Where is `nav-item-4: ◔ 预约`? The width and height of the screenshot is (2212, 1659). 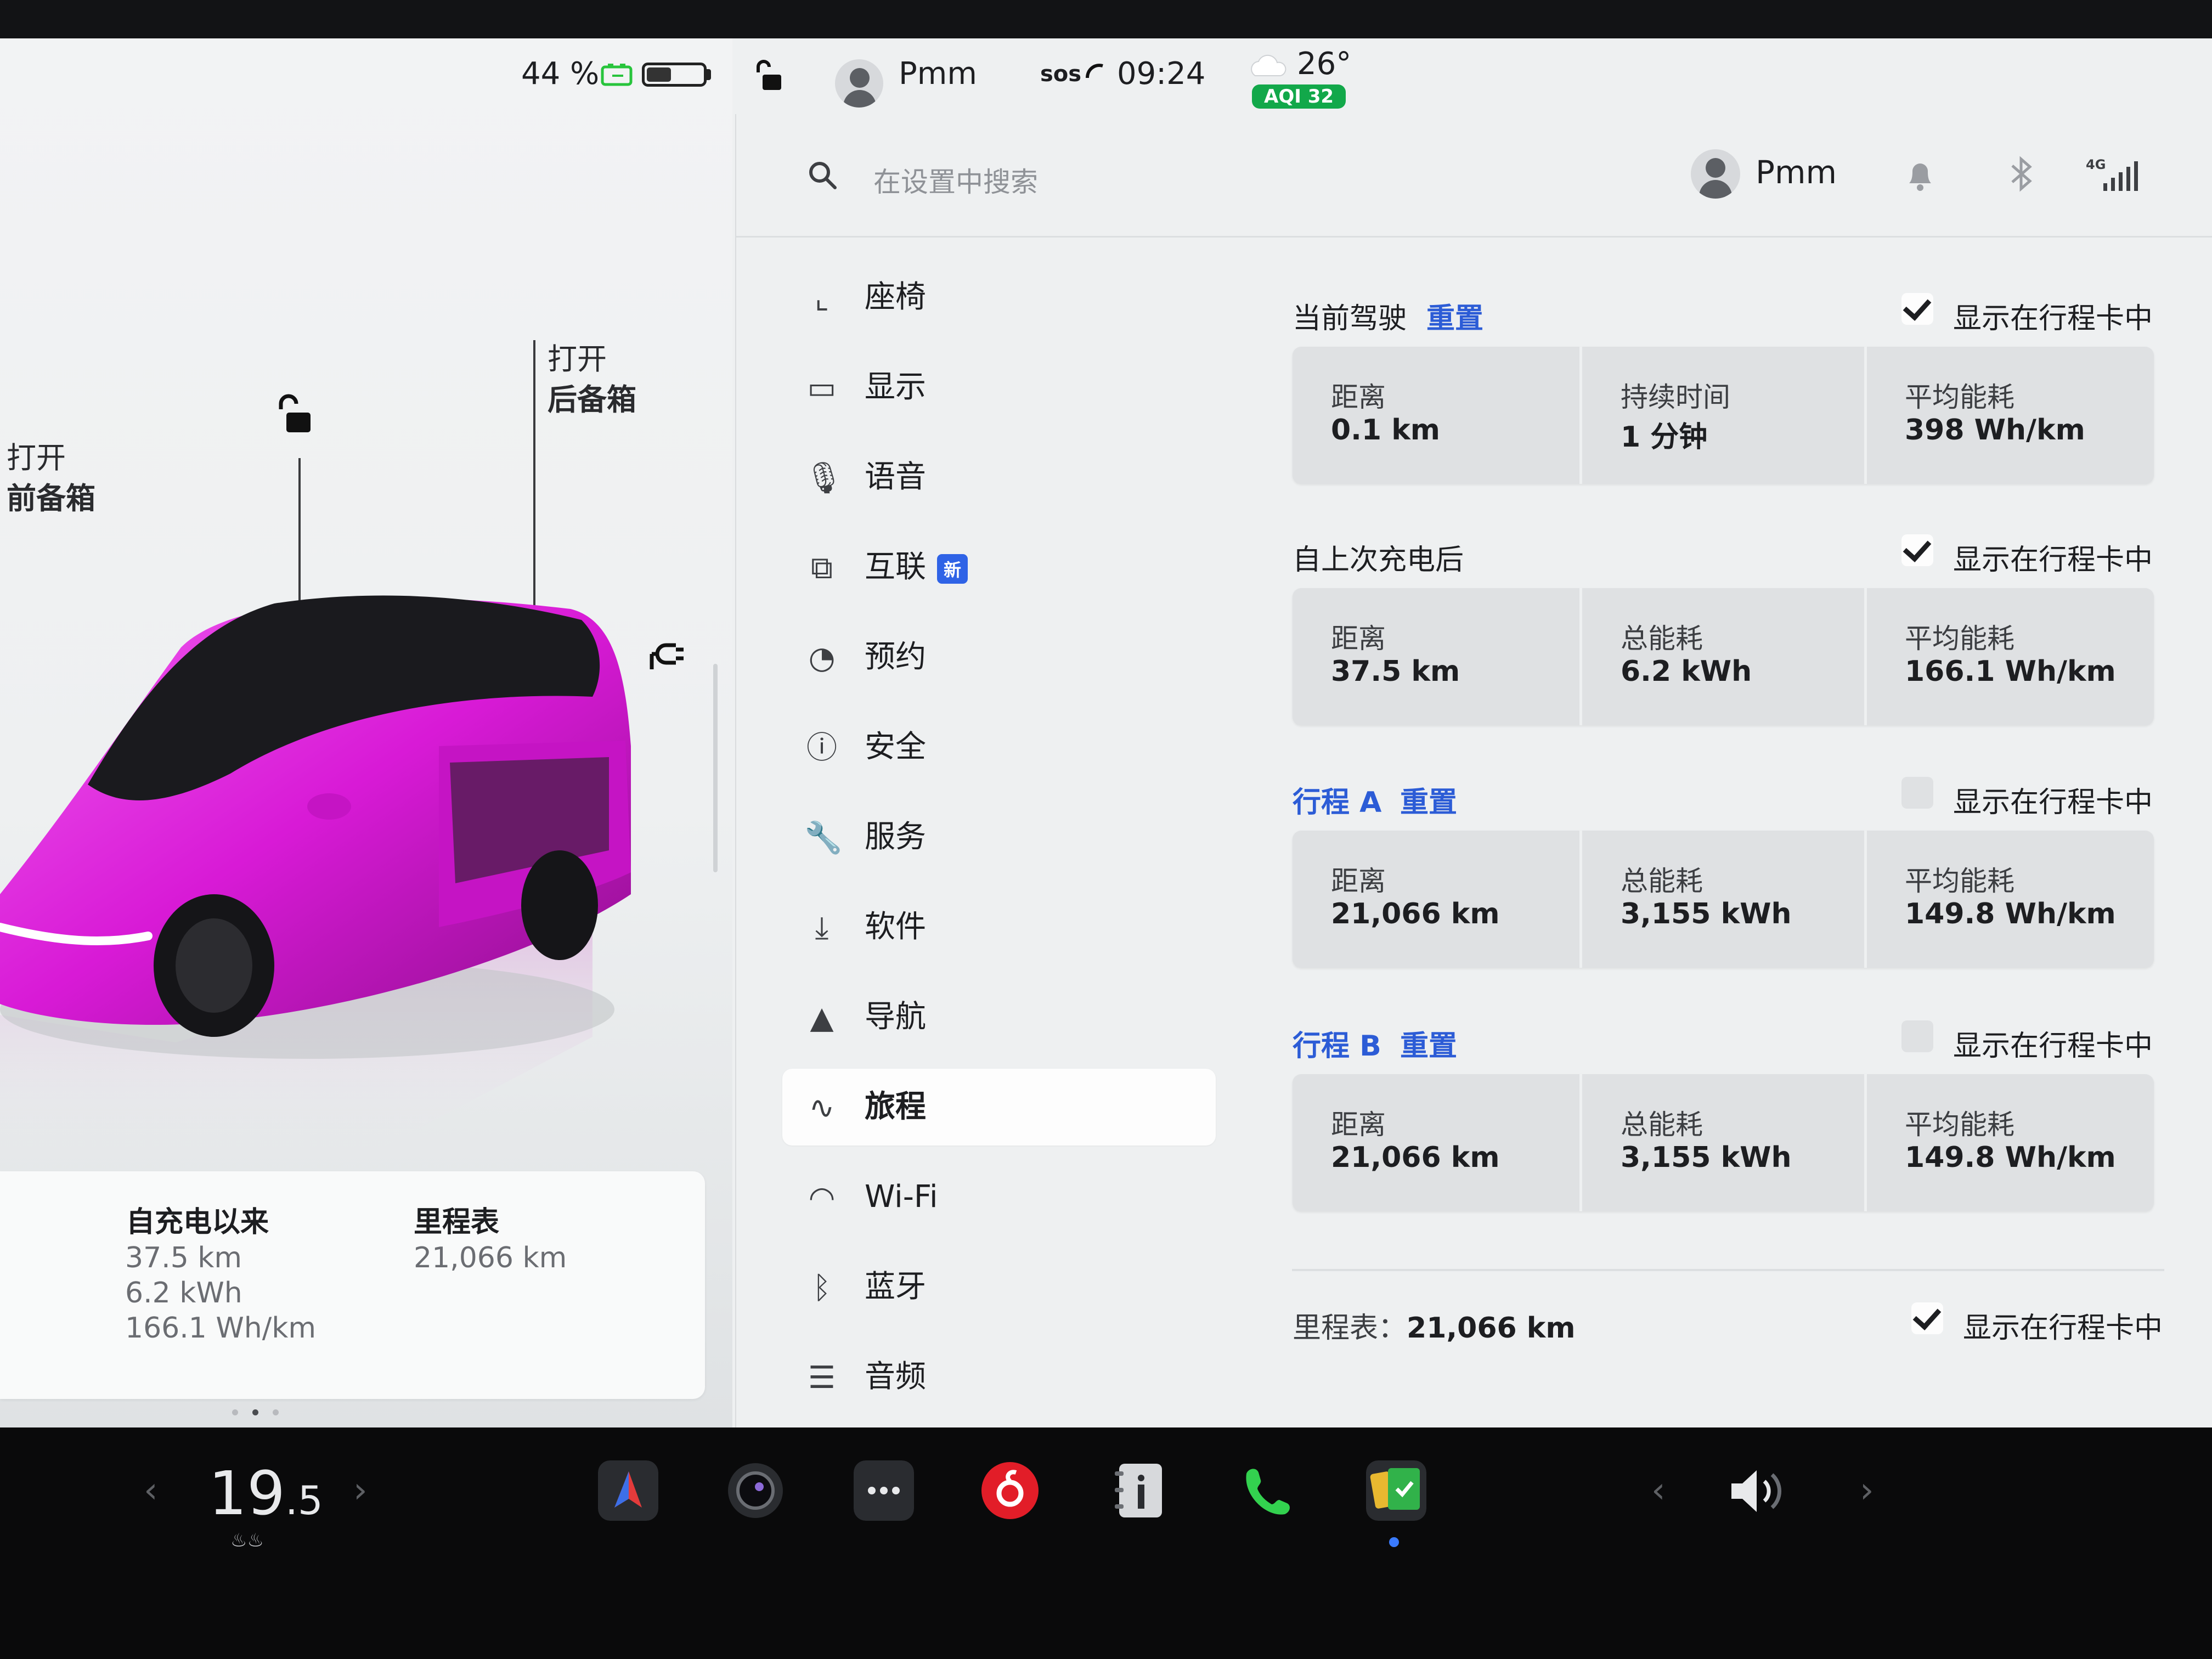
nav-item-4: ◔ 预约 is located at coordinates (999, 658).